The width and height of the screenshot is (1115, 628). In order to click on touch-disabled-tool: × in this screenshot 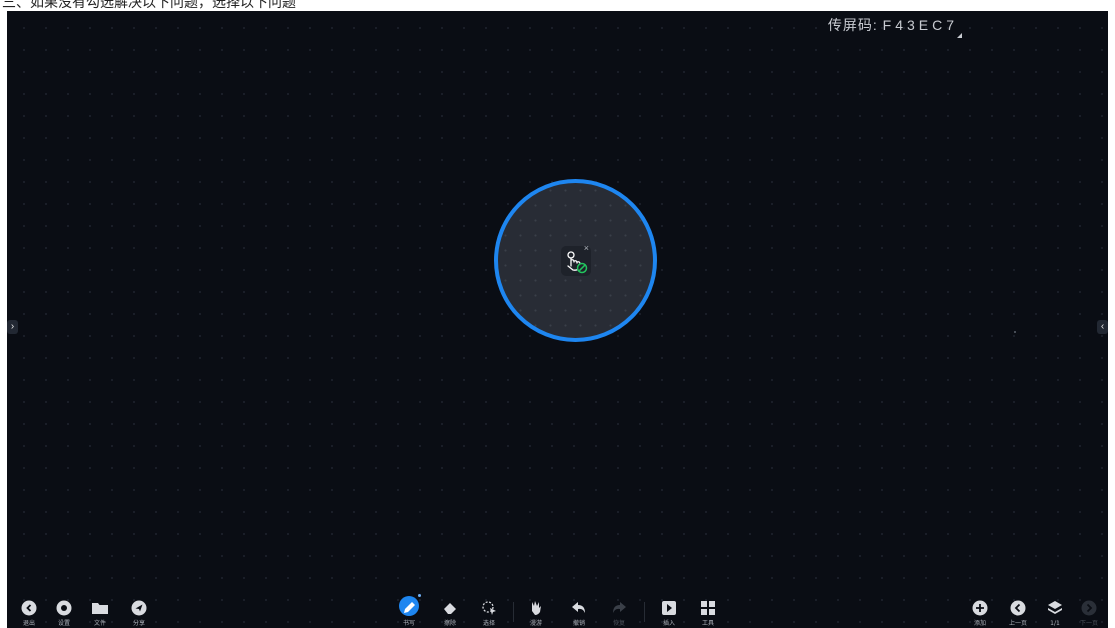, I will do `click(576, 259)`.